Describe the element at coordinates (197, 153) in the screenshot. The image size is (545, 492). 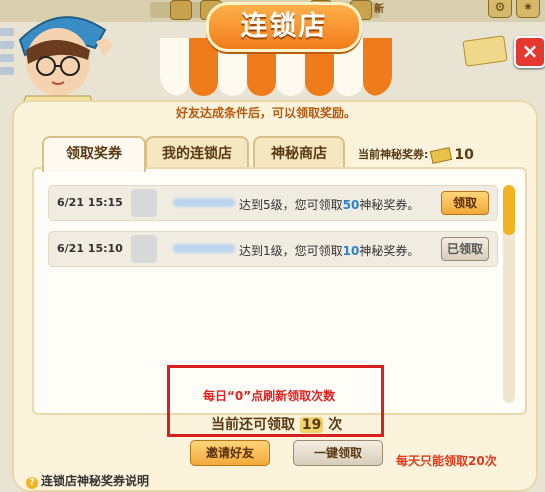
I see `tab-my-chain-stores: 我的连锁店` at that location.